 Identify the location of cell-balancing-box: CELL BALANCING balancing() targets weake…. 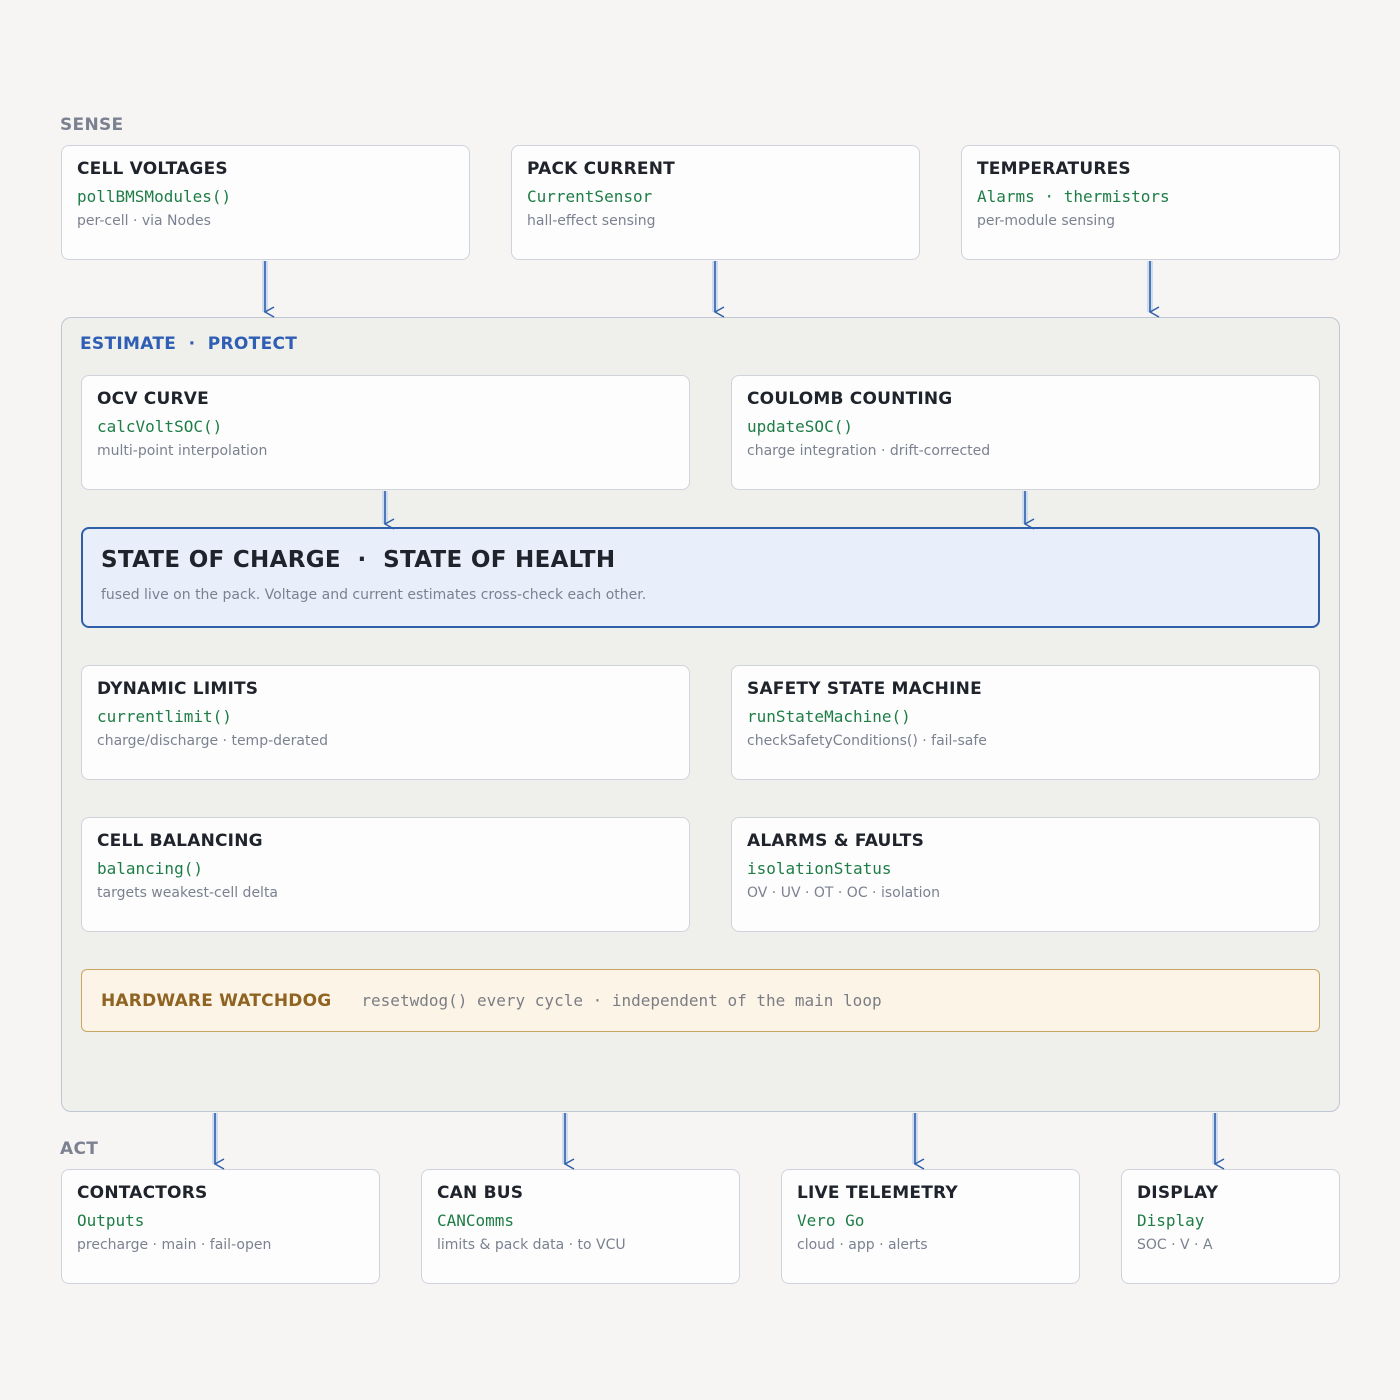
(385, 874).